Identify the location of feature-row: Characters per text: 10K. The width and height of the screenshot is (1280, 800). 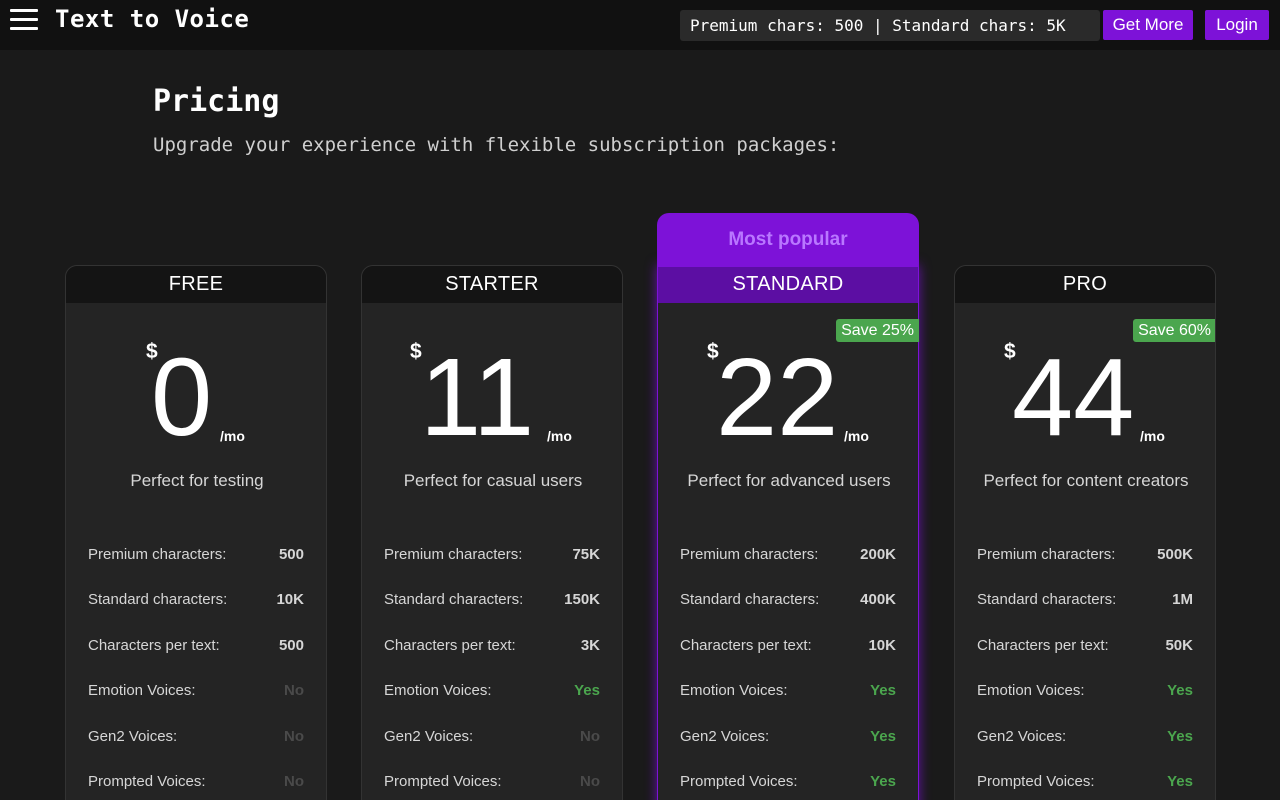
(788, 647).